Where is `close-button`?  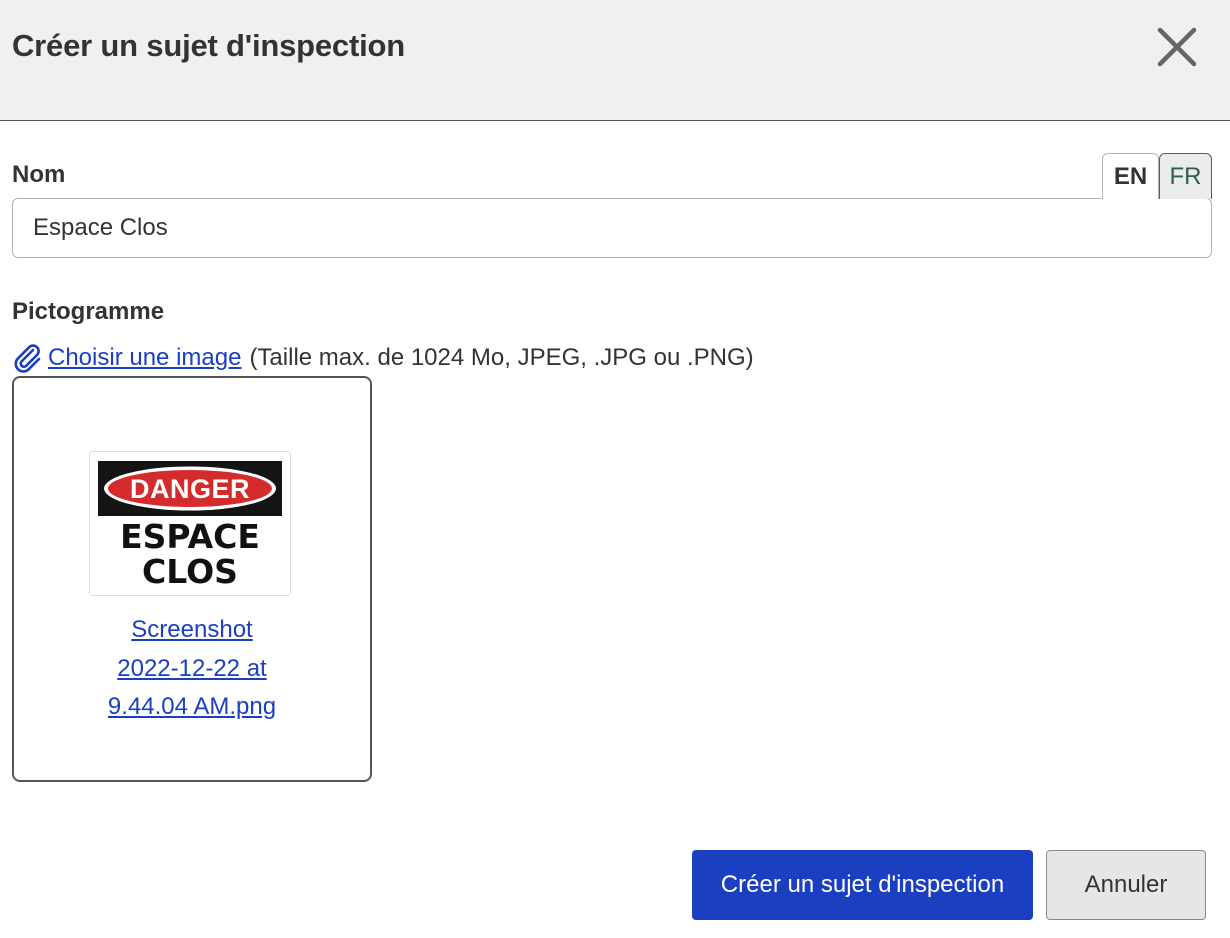 close-button is located at coordinates (1177, 47).